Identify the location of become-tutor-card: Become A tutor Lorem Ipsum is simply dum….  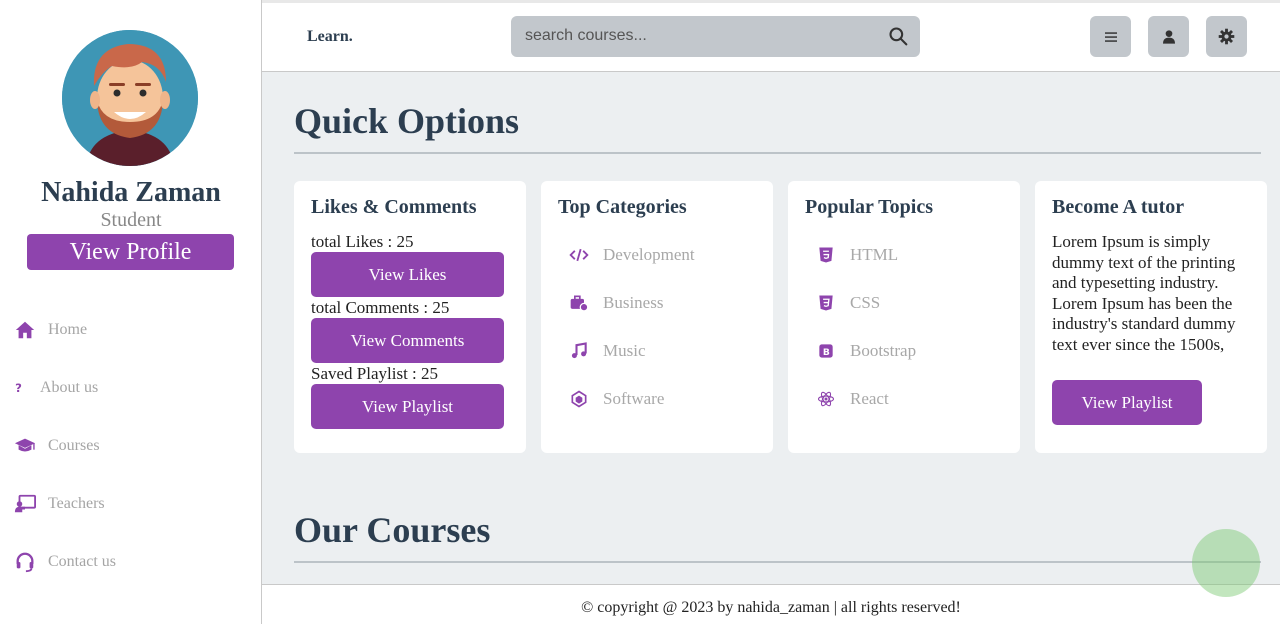
(1151, 317).